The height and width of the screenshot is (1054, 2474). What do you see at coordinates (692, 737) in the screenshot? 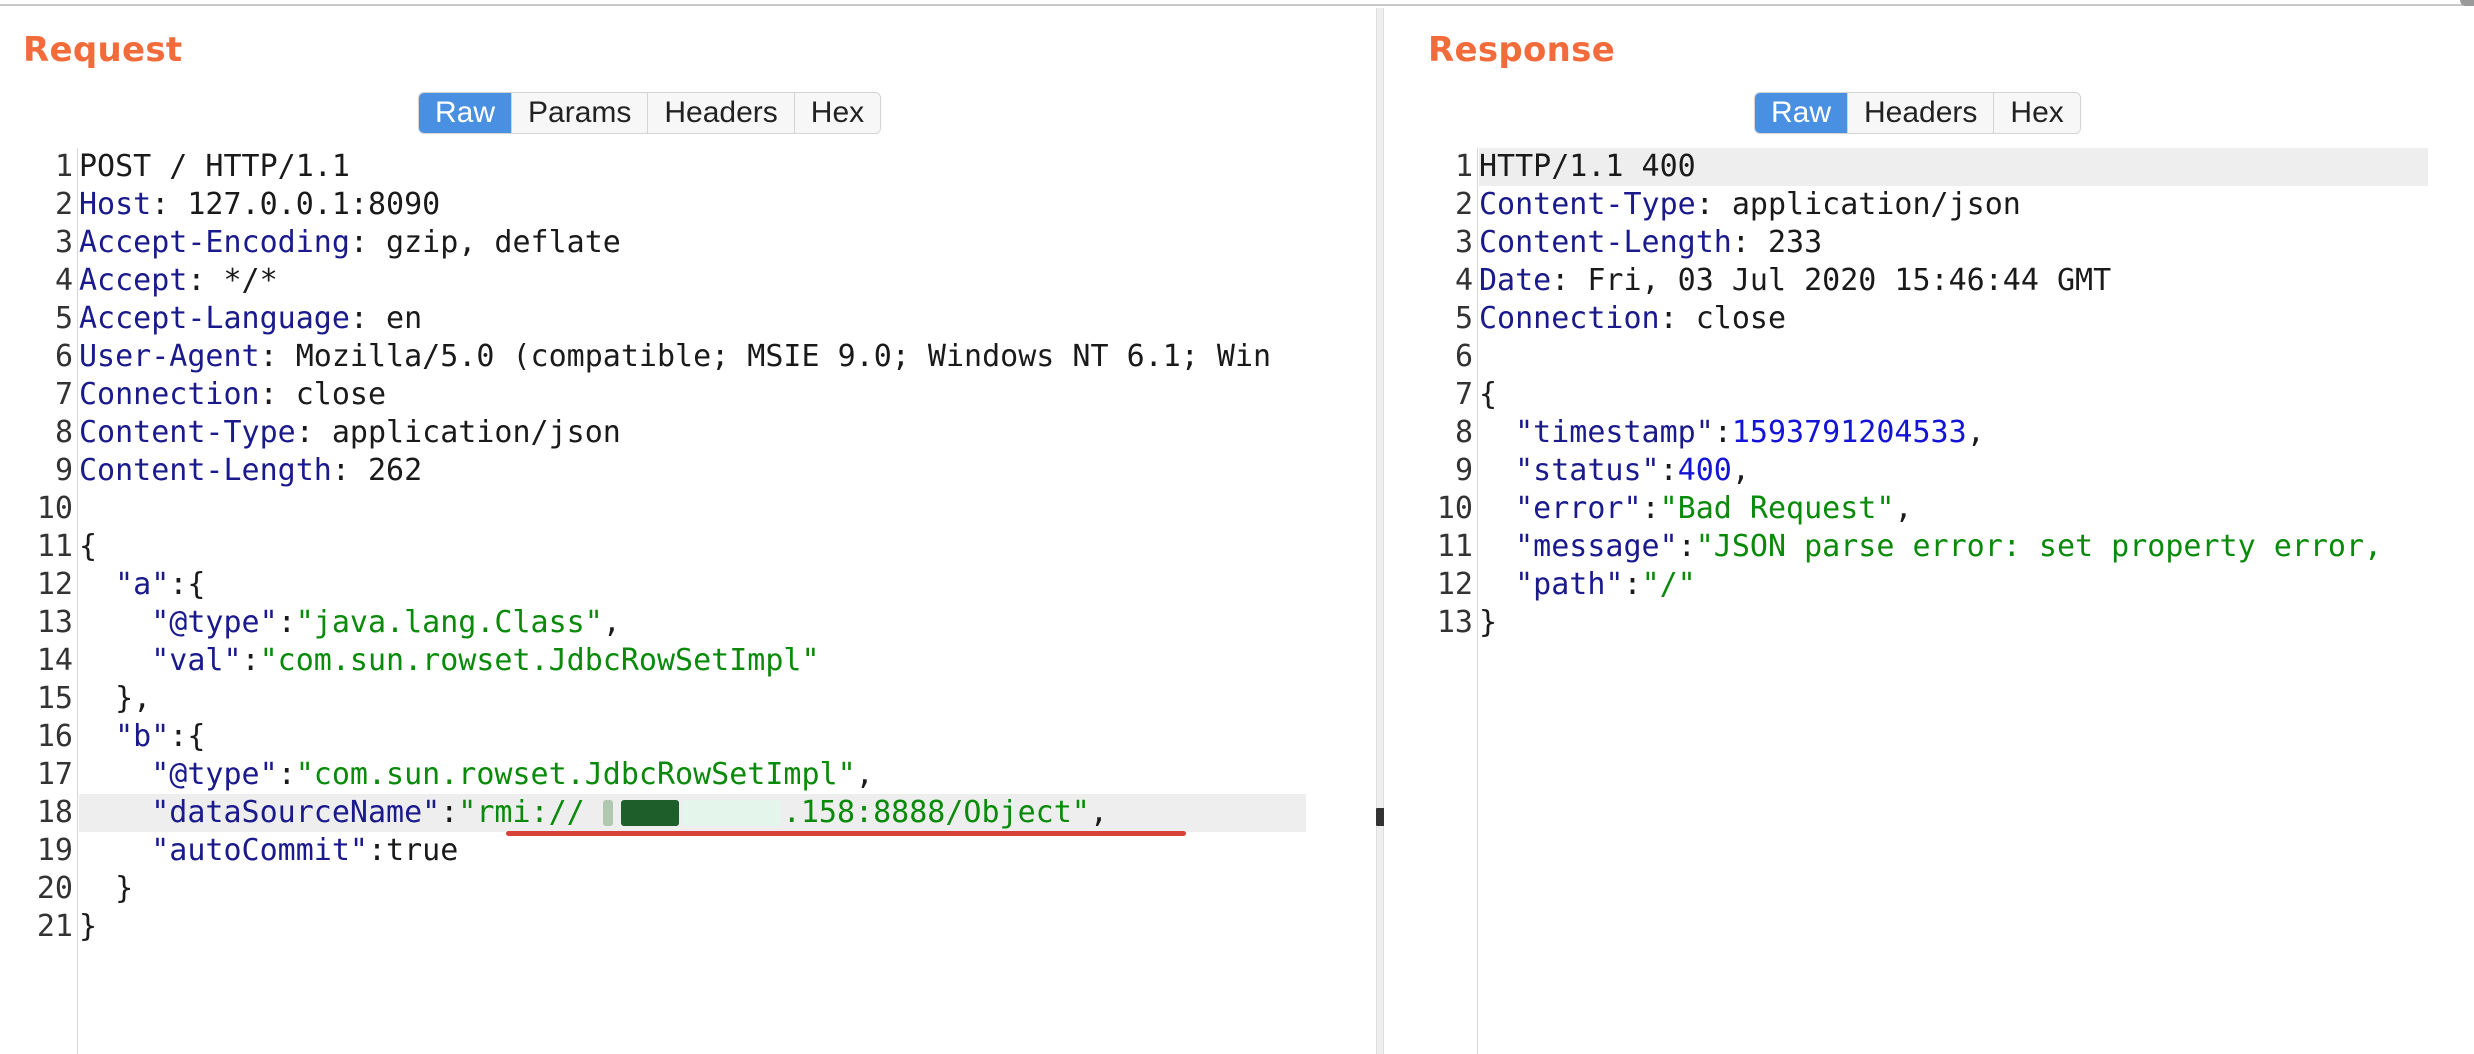
I see `body-line: "b":{` at bounding box center [692, 737].